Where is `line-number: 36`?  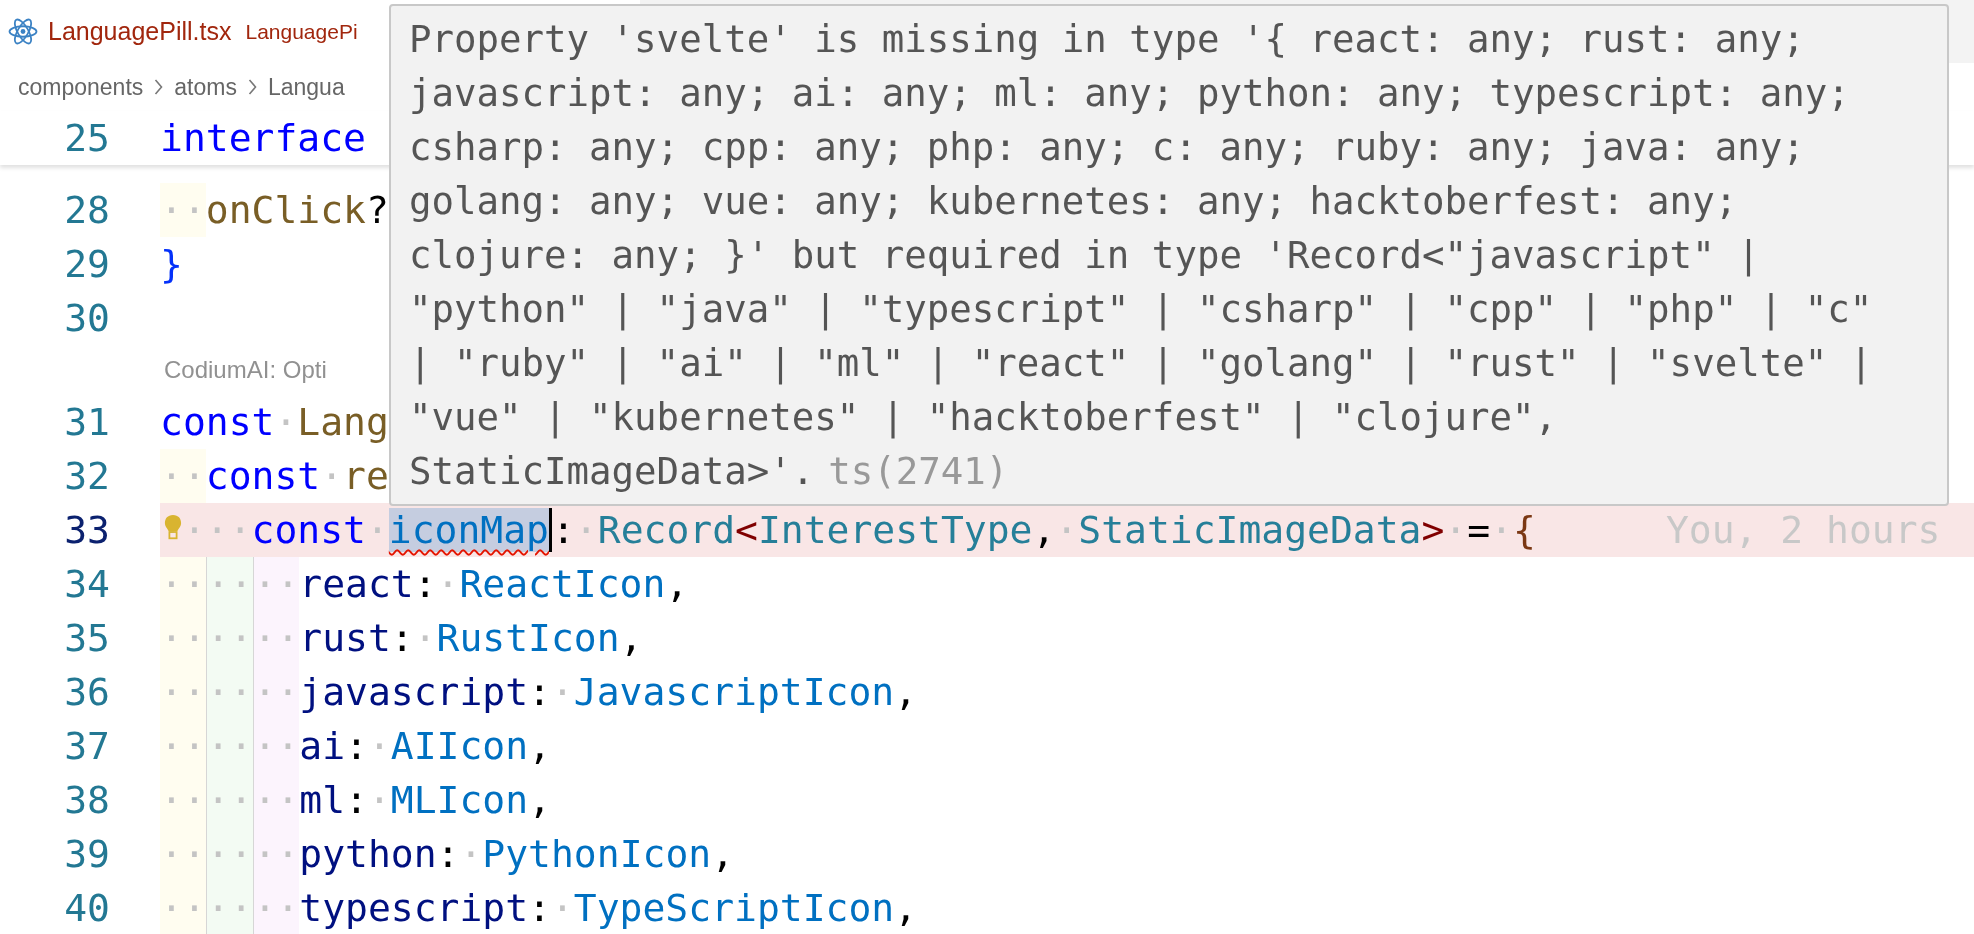 line-number: 36 is located at coordinates (86, 692).